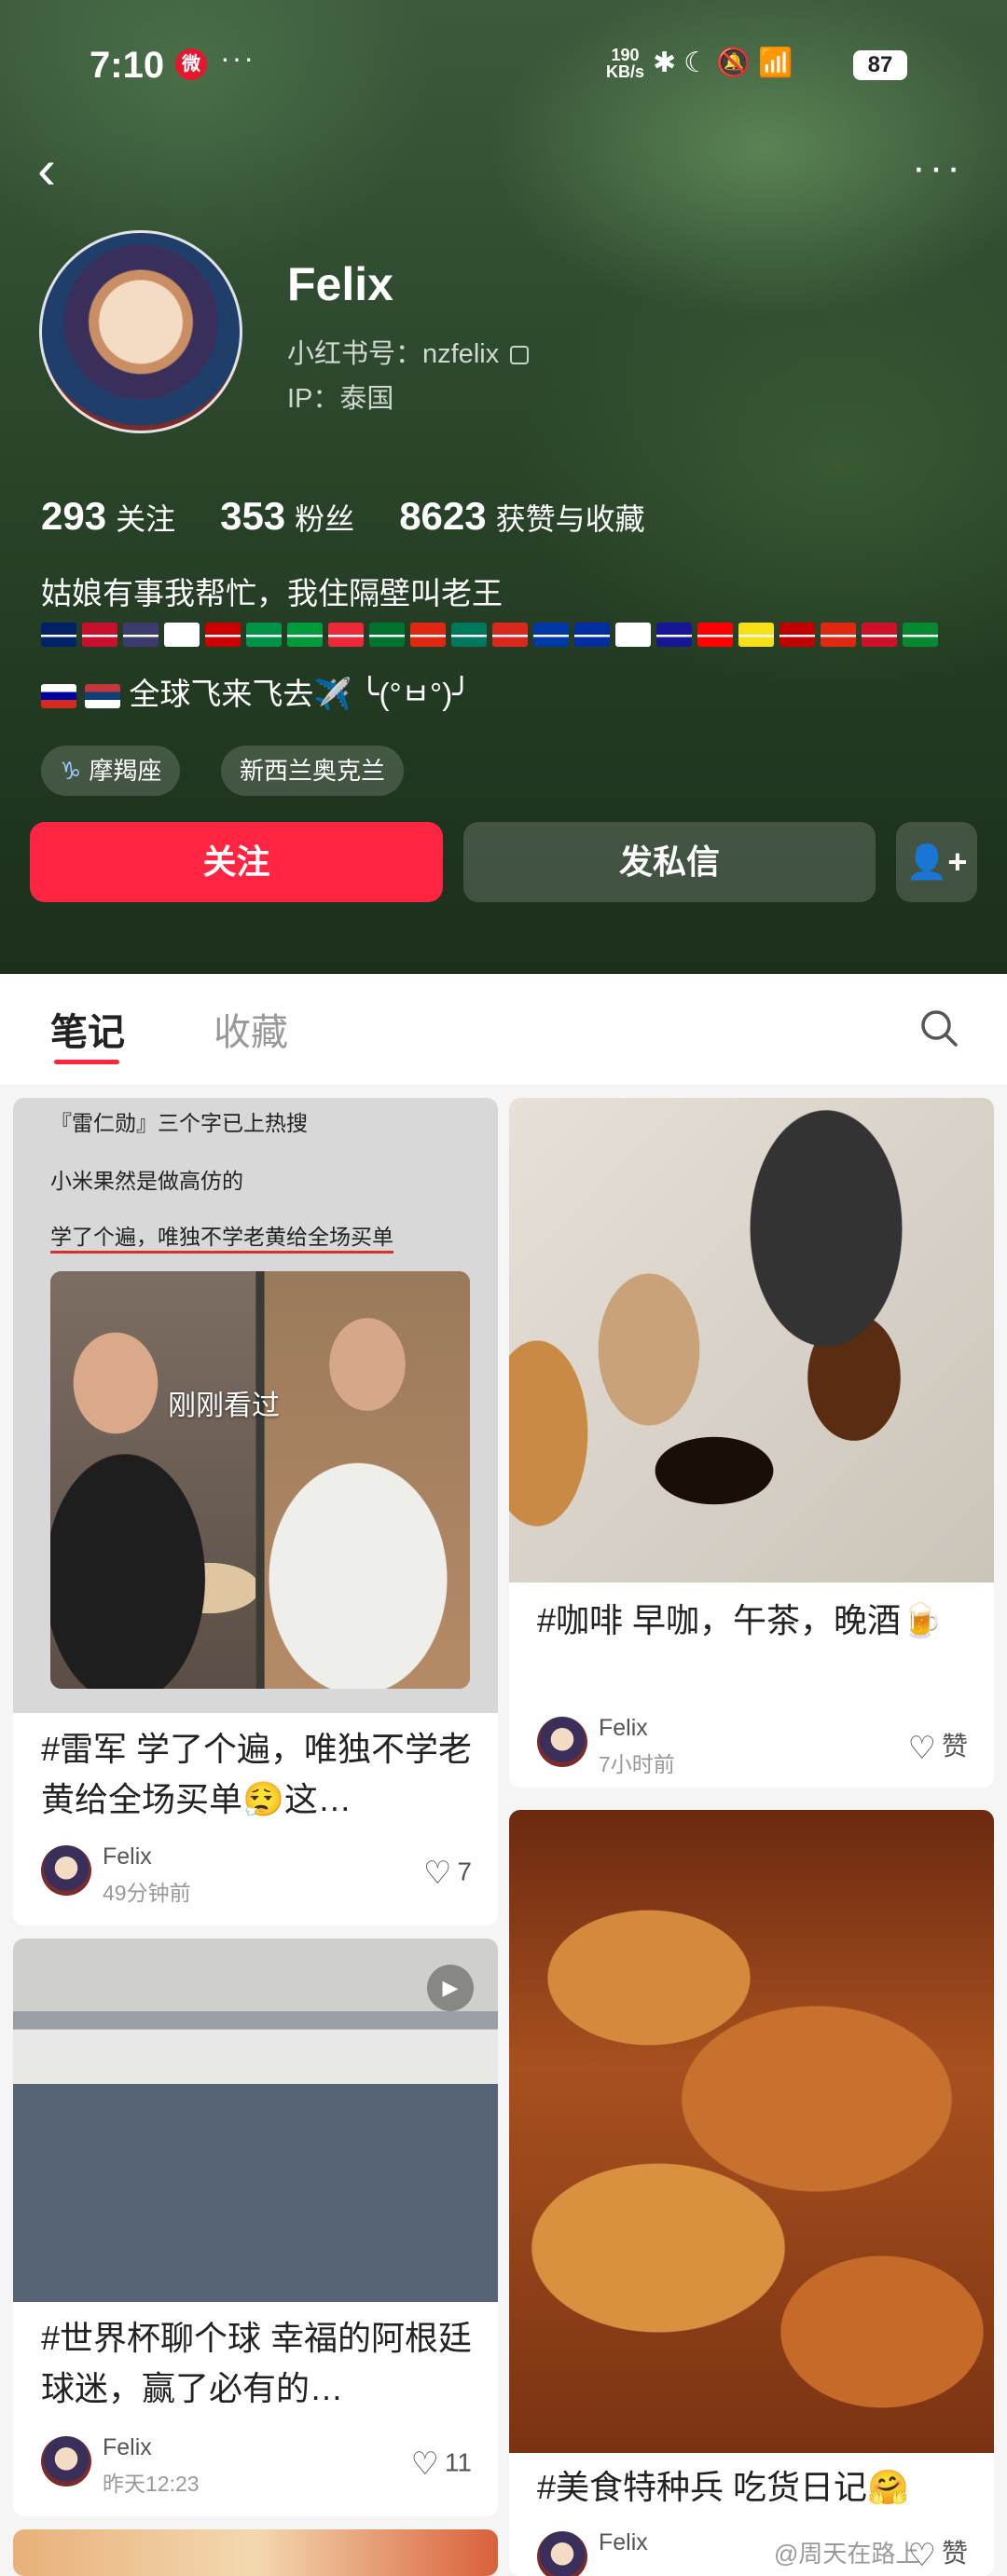 The height and width of the screenshot is (2576, 1007). Describe the element at coordinates (504, 70) in the screenshot. I see `status-bar: 7:10 微 ··· 190 KB/s ✱☾🔕📶 87` at that location.